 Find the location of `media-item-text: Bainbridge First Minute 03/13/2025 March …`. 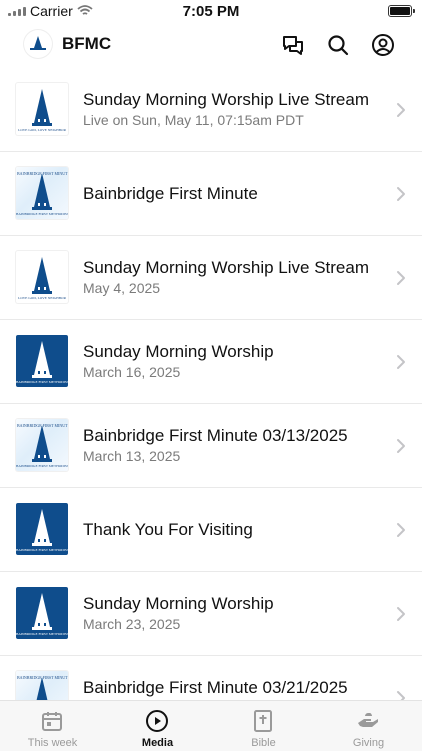

media-item-text: Bainbridge First Minute 03/13/2025 March … is located at coordinates (229, 445).